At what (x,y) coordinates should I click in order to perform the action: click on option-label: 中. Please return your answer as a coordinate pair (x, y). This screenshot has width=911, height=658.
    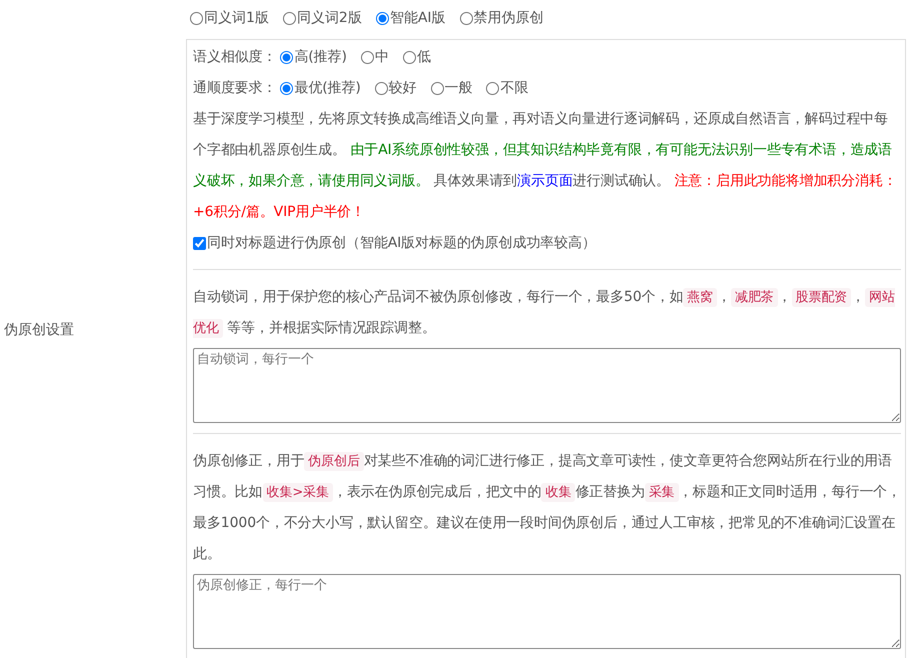
    Looking at the image, I should click on (381, 57).